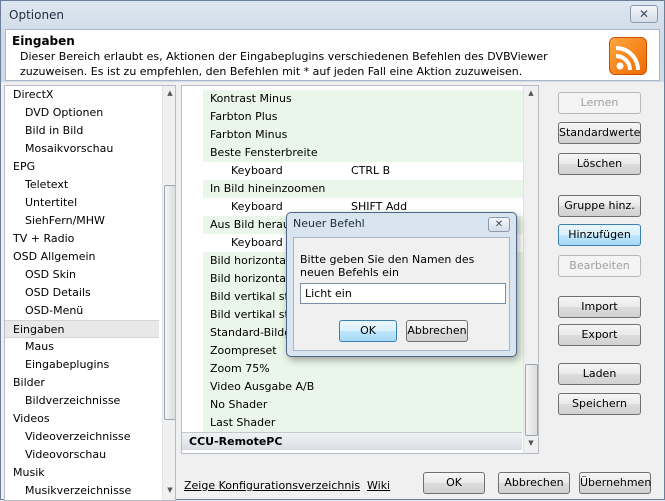  What do you see at coordinates (599, 404) in the screenshot?
I see `speichern-button: Speichern` at bounding box center [599, 404].